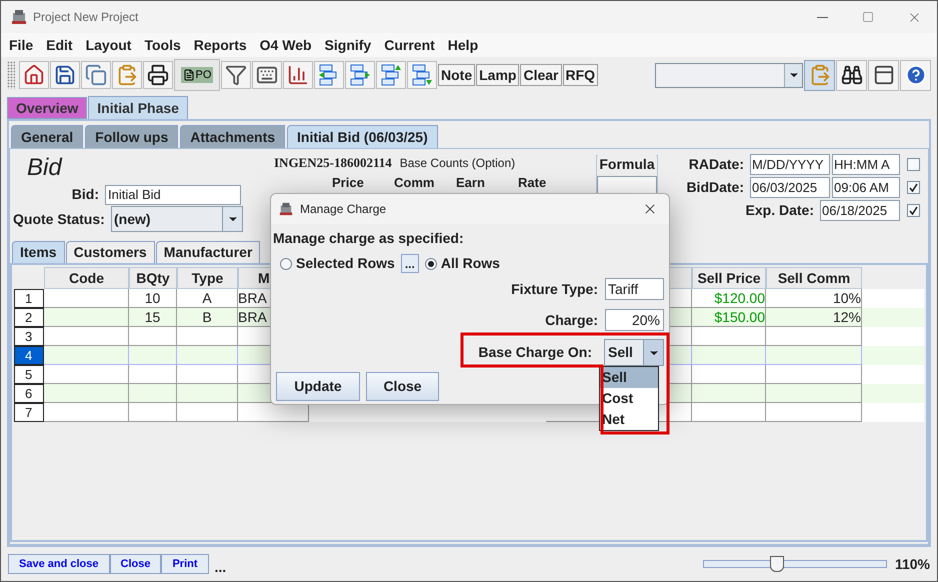 The height and width of the screenshot is (582, 938). Describe the element at coordinates (333, 163) in the screenshot. I see `bid-number: INGEN25-186002114` at that location.